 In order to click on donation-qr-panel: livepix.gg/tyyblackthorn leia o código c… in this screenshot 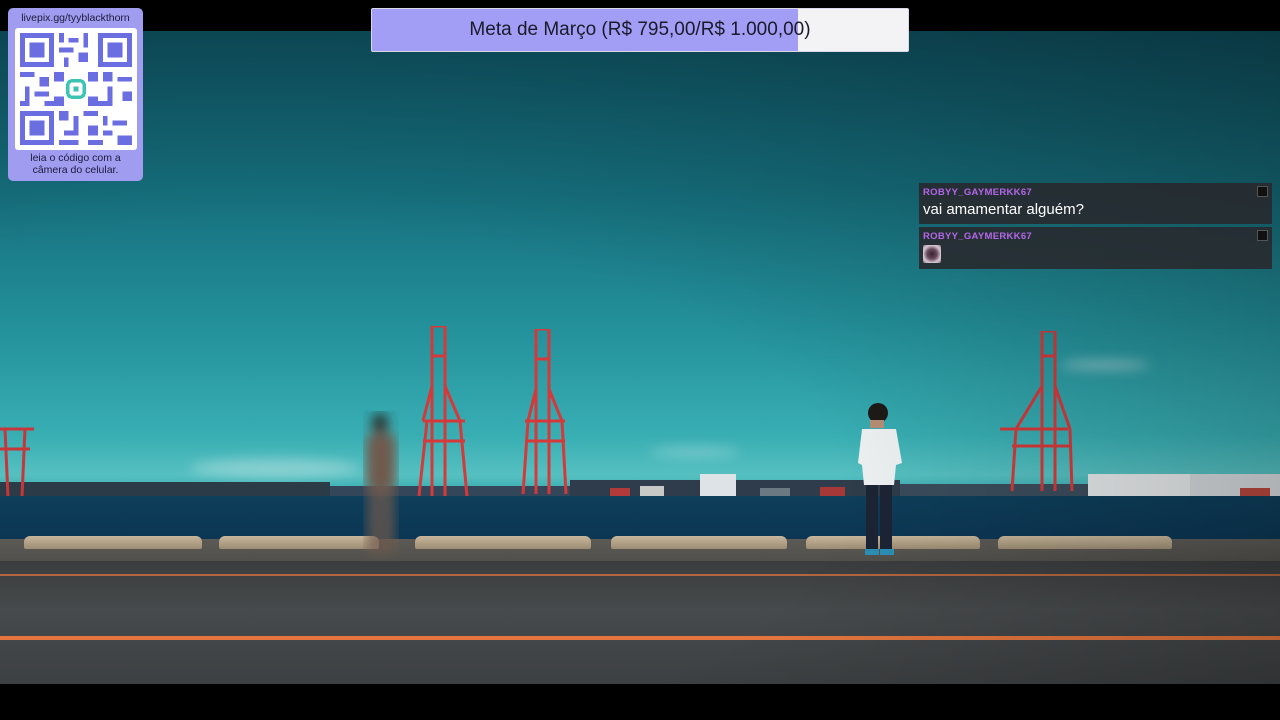, I will do `click(75, 94)`.